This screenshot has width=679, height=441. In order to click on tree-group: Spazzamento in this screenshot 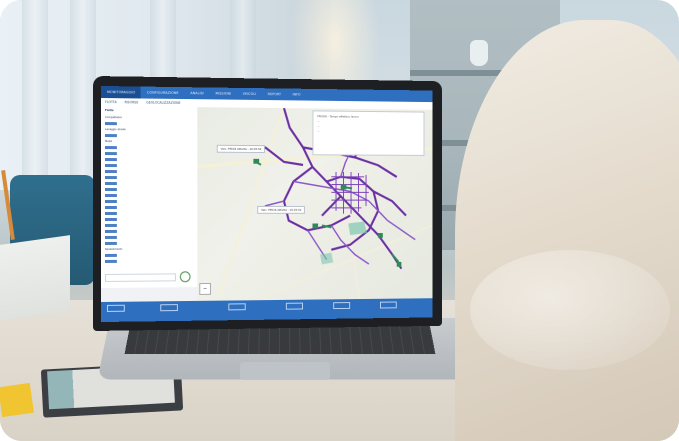, I will do `click(113, 249)`.